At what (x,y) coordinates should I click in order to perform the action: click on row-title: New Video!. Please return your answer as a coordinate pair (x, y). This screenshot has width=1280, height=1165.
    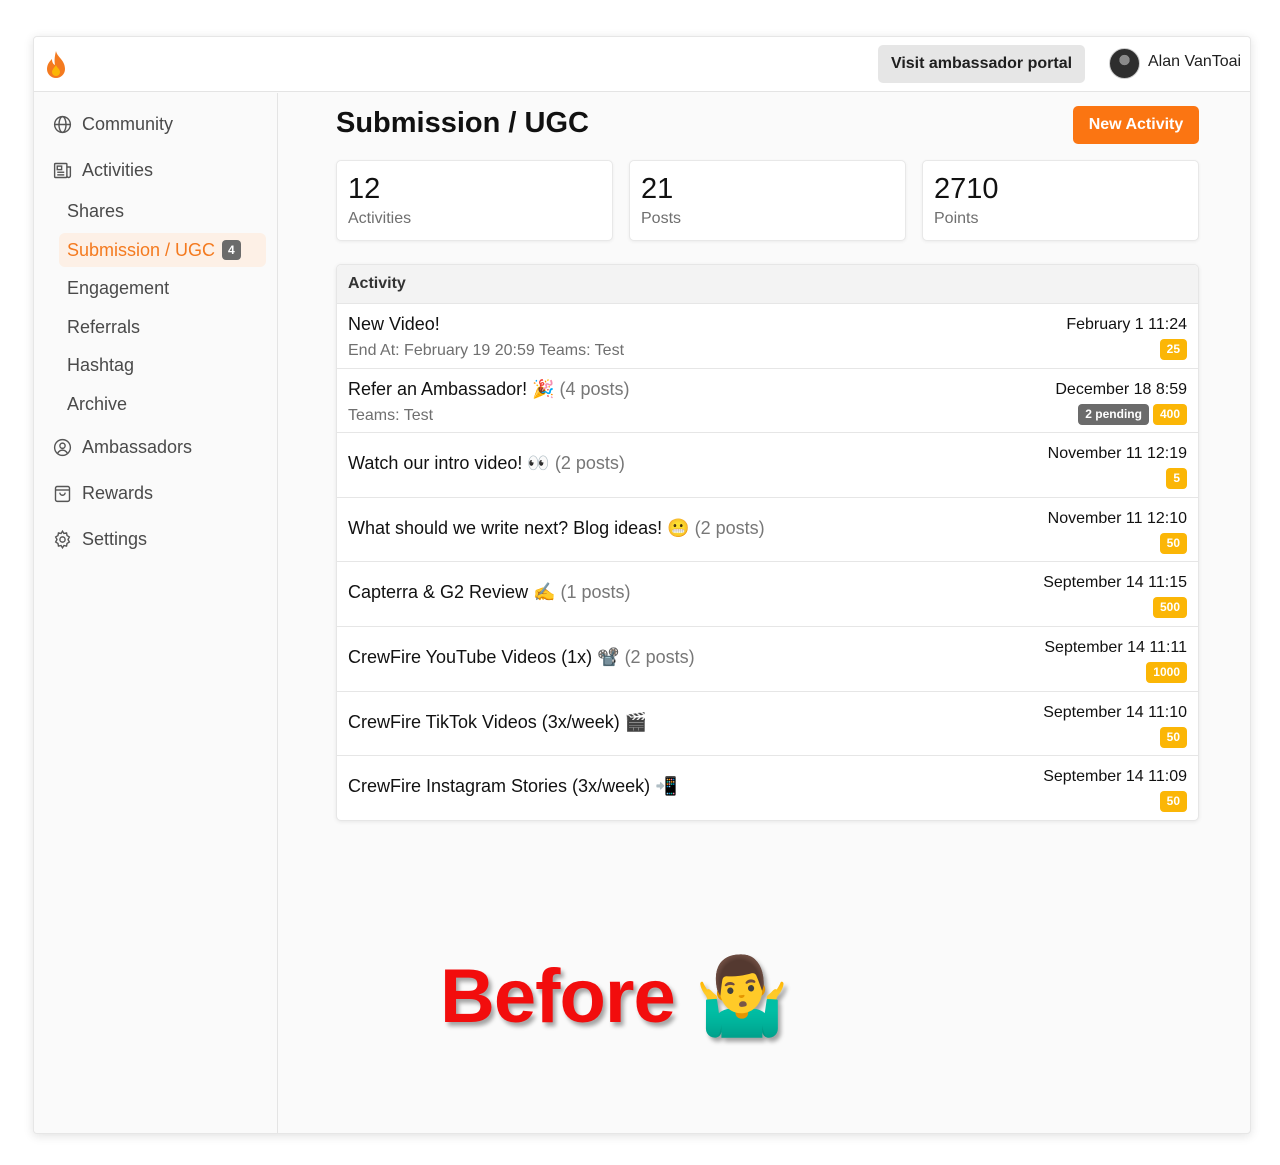
    Looking at the image, I should click on (394, 324).